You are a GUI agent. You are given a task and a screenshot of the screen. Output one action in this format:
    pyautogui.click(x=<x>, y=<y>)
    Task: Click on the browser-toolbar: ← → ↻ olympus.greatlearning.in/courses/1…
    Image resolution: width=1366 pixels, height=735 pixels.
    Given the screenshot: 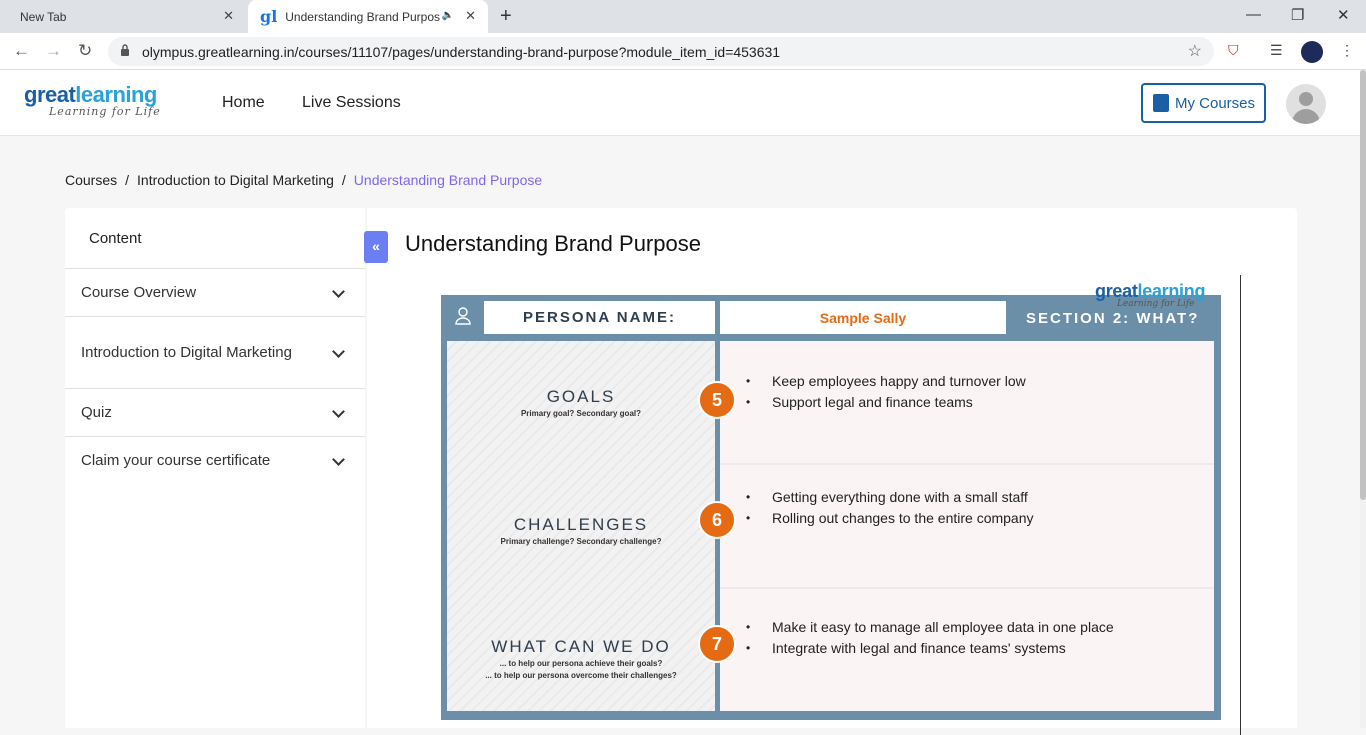 What is the action you would take?
    pyautogui.click(x=683, y=51)
    